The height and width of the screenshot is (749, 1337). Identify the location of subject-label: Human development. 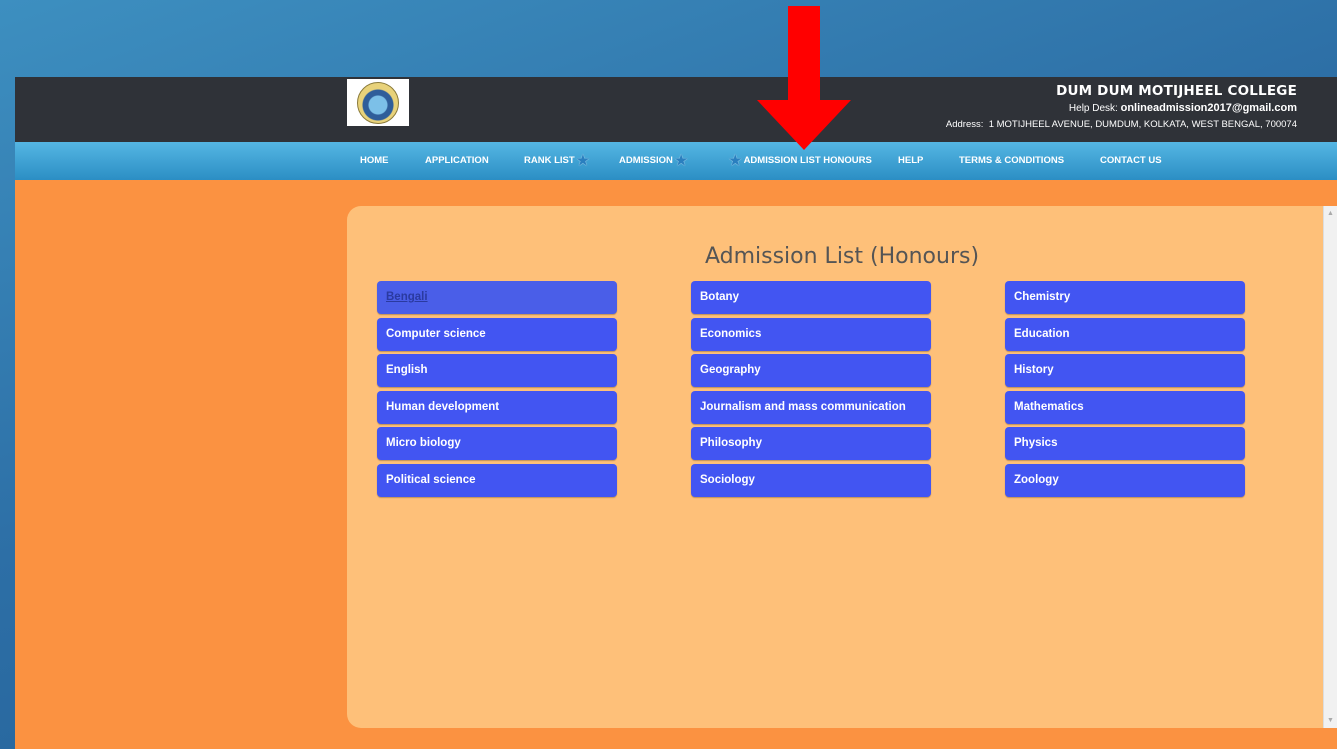
(443, 406).